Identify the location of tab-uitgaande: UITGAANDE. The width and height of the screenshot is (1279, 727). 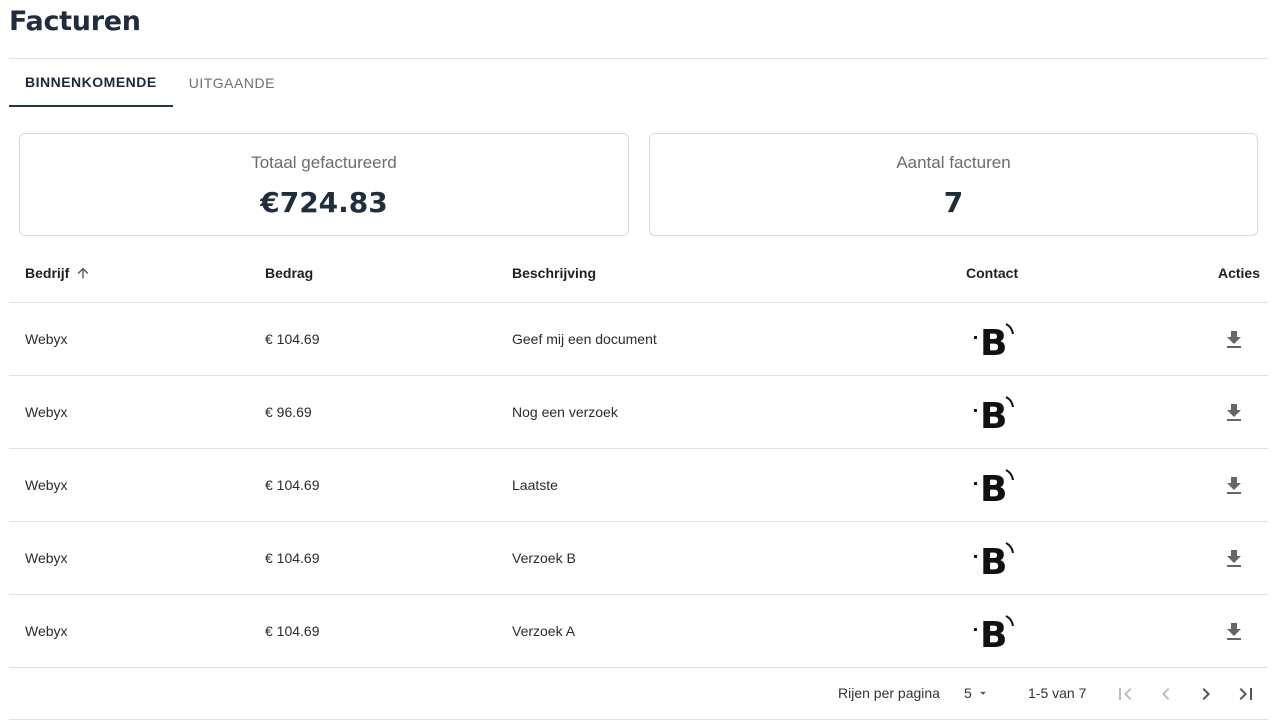
(232, 83).